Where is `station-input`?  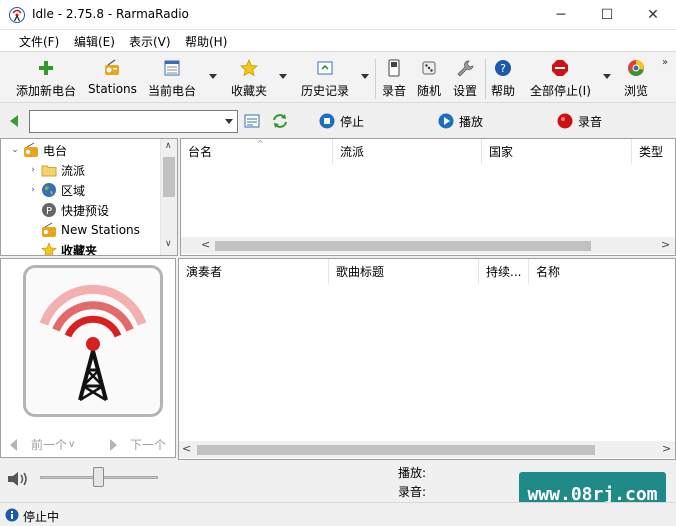 station-input is located at coordinates (122, 121).